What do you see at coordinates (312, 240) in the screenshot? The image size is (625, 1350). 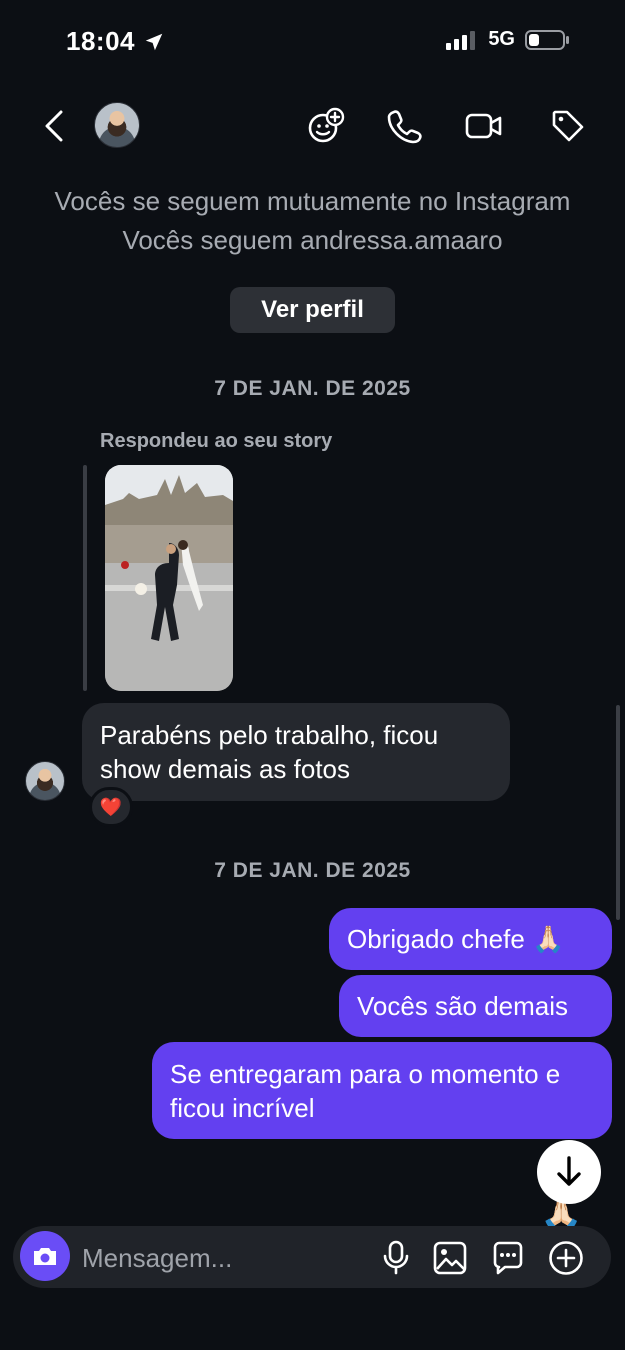 I see `following-text: Vocês seguem andressa.amaaro` at bounding box center [312, 240].